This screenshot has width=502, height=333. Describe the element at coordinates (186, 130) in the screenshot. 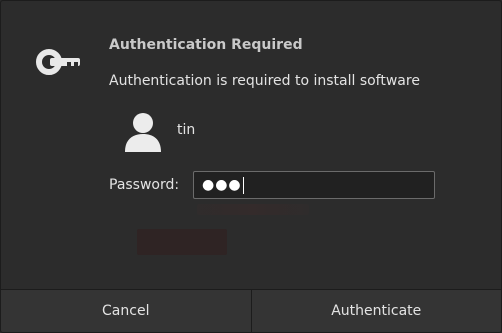

I see `username-label: tin` at that location.